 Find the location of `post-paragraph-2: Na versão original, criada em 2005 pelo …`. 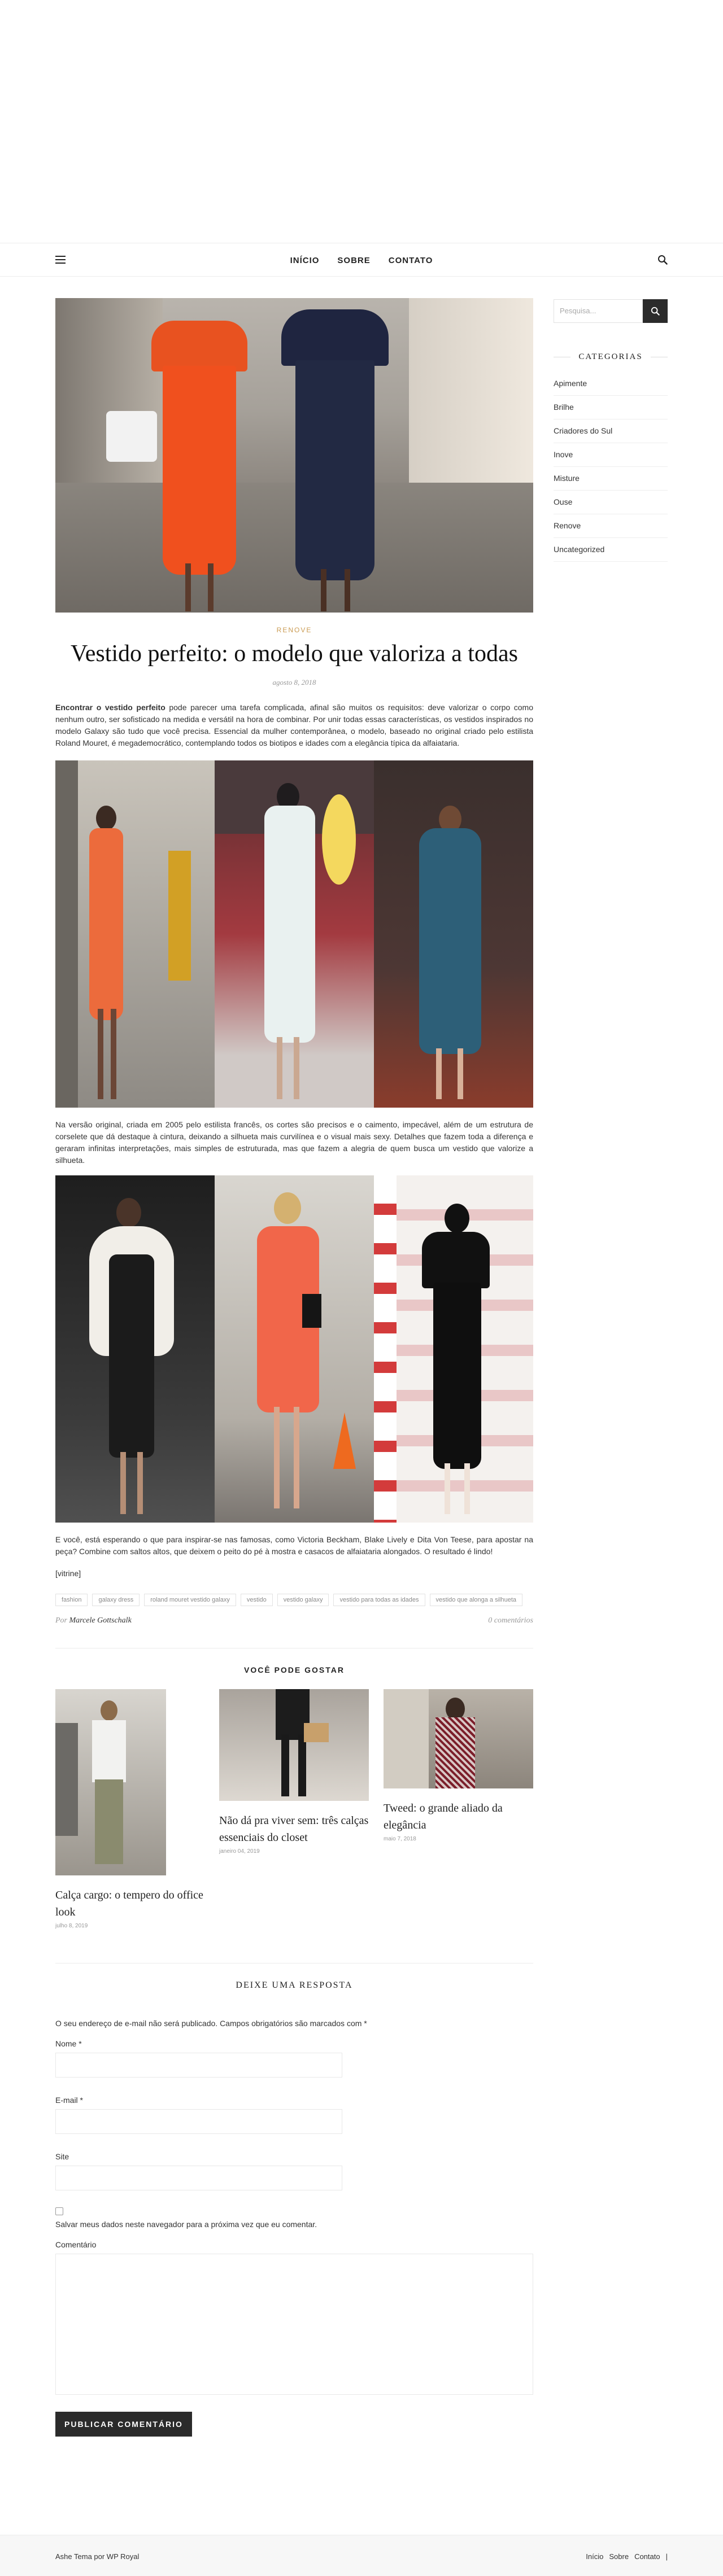

post-paragraph-2: Na versão original, criada em 2005 pelo … is located at coordinates (294, 1142).